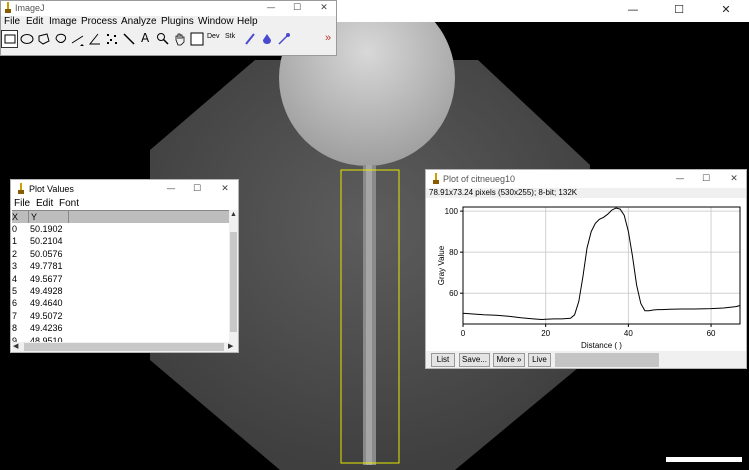 This screenshot has width=749, height=470. I want to click on magnifying-glass-tool-icon, so click(162, 39).